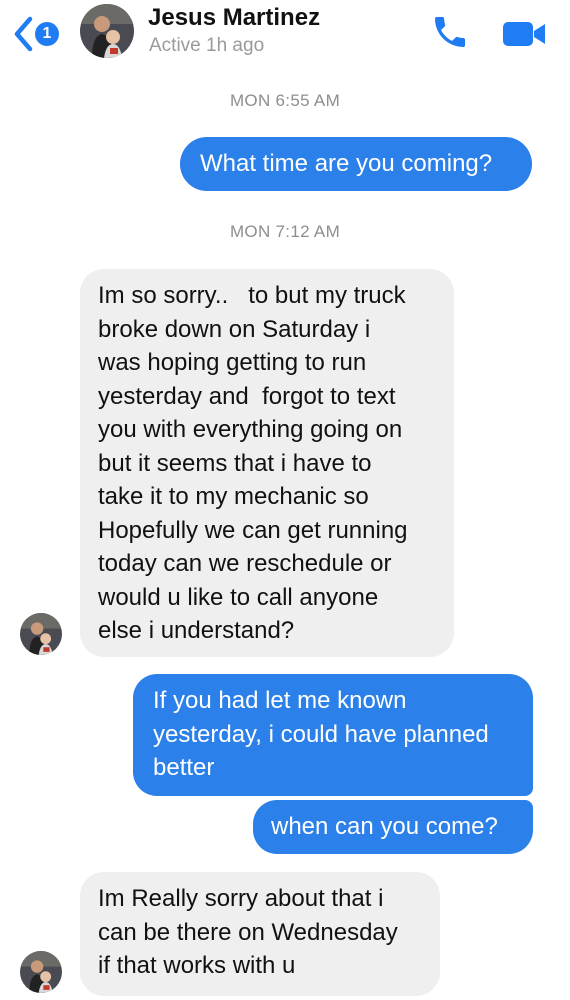 The width and height of the screenshot is (570, 1000). What do you see at coordinates (234, 17) in the screenshot?
I see `contact-name: Jesus Martinez` at bounding box center [234, 17].